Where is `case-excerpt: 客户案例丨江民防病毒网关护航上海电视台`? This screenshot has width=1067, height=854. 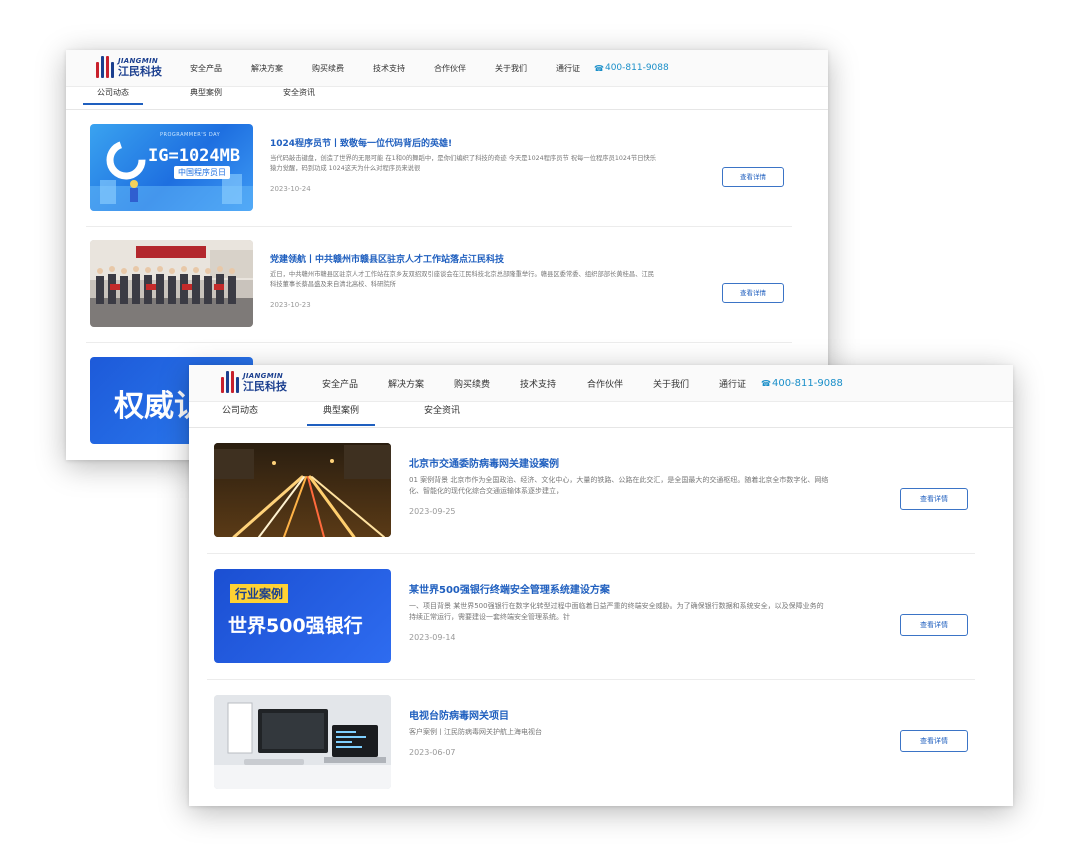
case-excerpt: 客户案例丨江民防病毒网关护航上海电视台 is located at coordinates (475, 732).